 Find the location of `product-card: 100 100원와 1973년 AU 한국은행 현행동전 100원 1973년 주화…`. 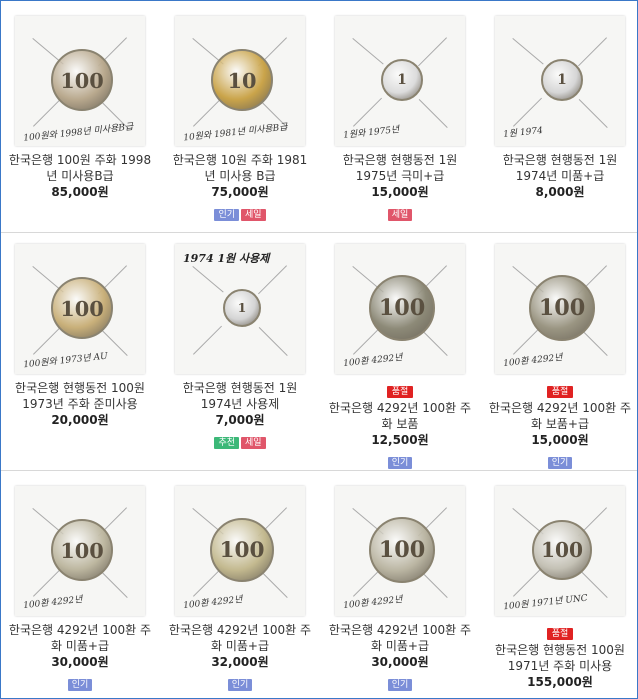

product-card: 100 100원와 1973년 AU 한국은행 현행동전 100원 1973년 주화… is located at coordinates (80, 336).